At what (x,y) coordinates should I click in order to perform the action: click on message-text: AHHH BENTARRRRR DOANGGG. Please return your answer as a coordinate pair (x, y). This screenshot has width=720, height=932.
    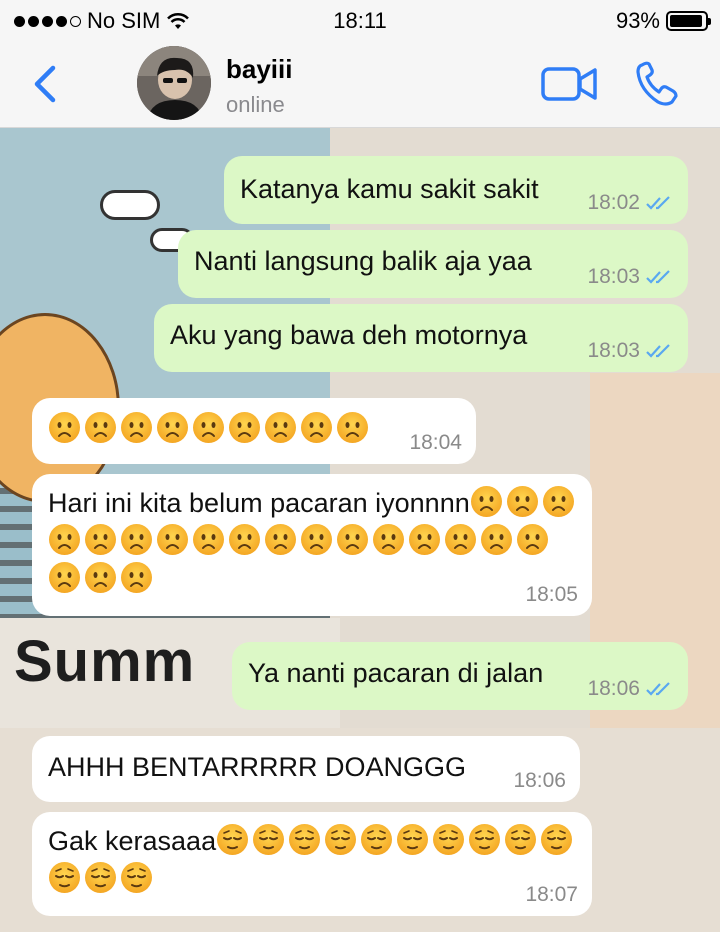
    Looking at the image, I should click on (257, 767).